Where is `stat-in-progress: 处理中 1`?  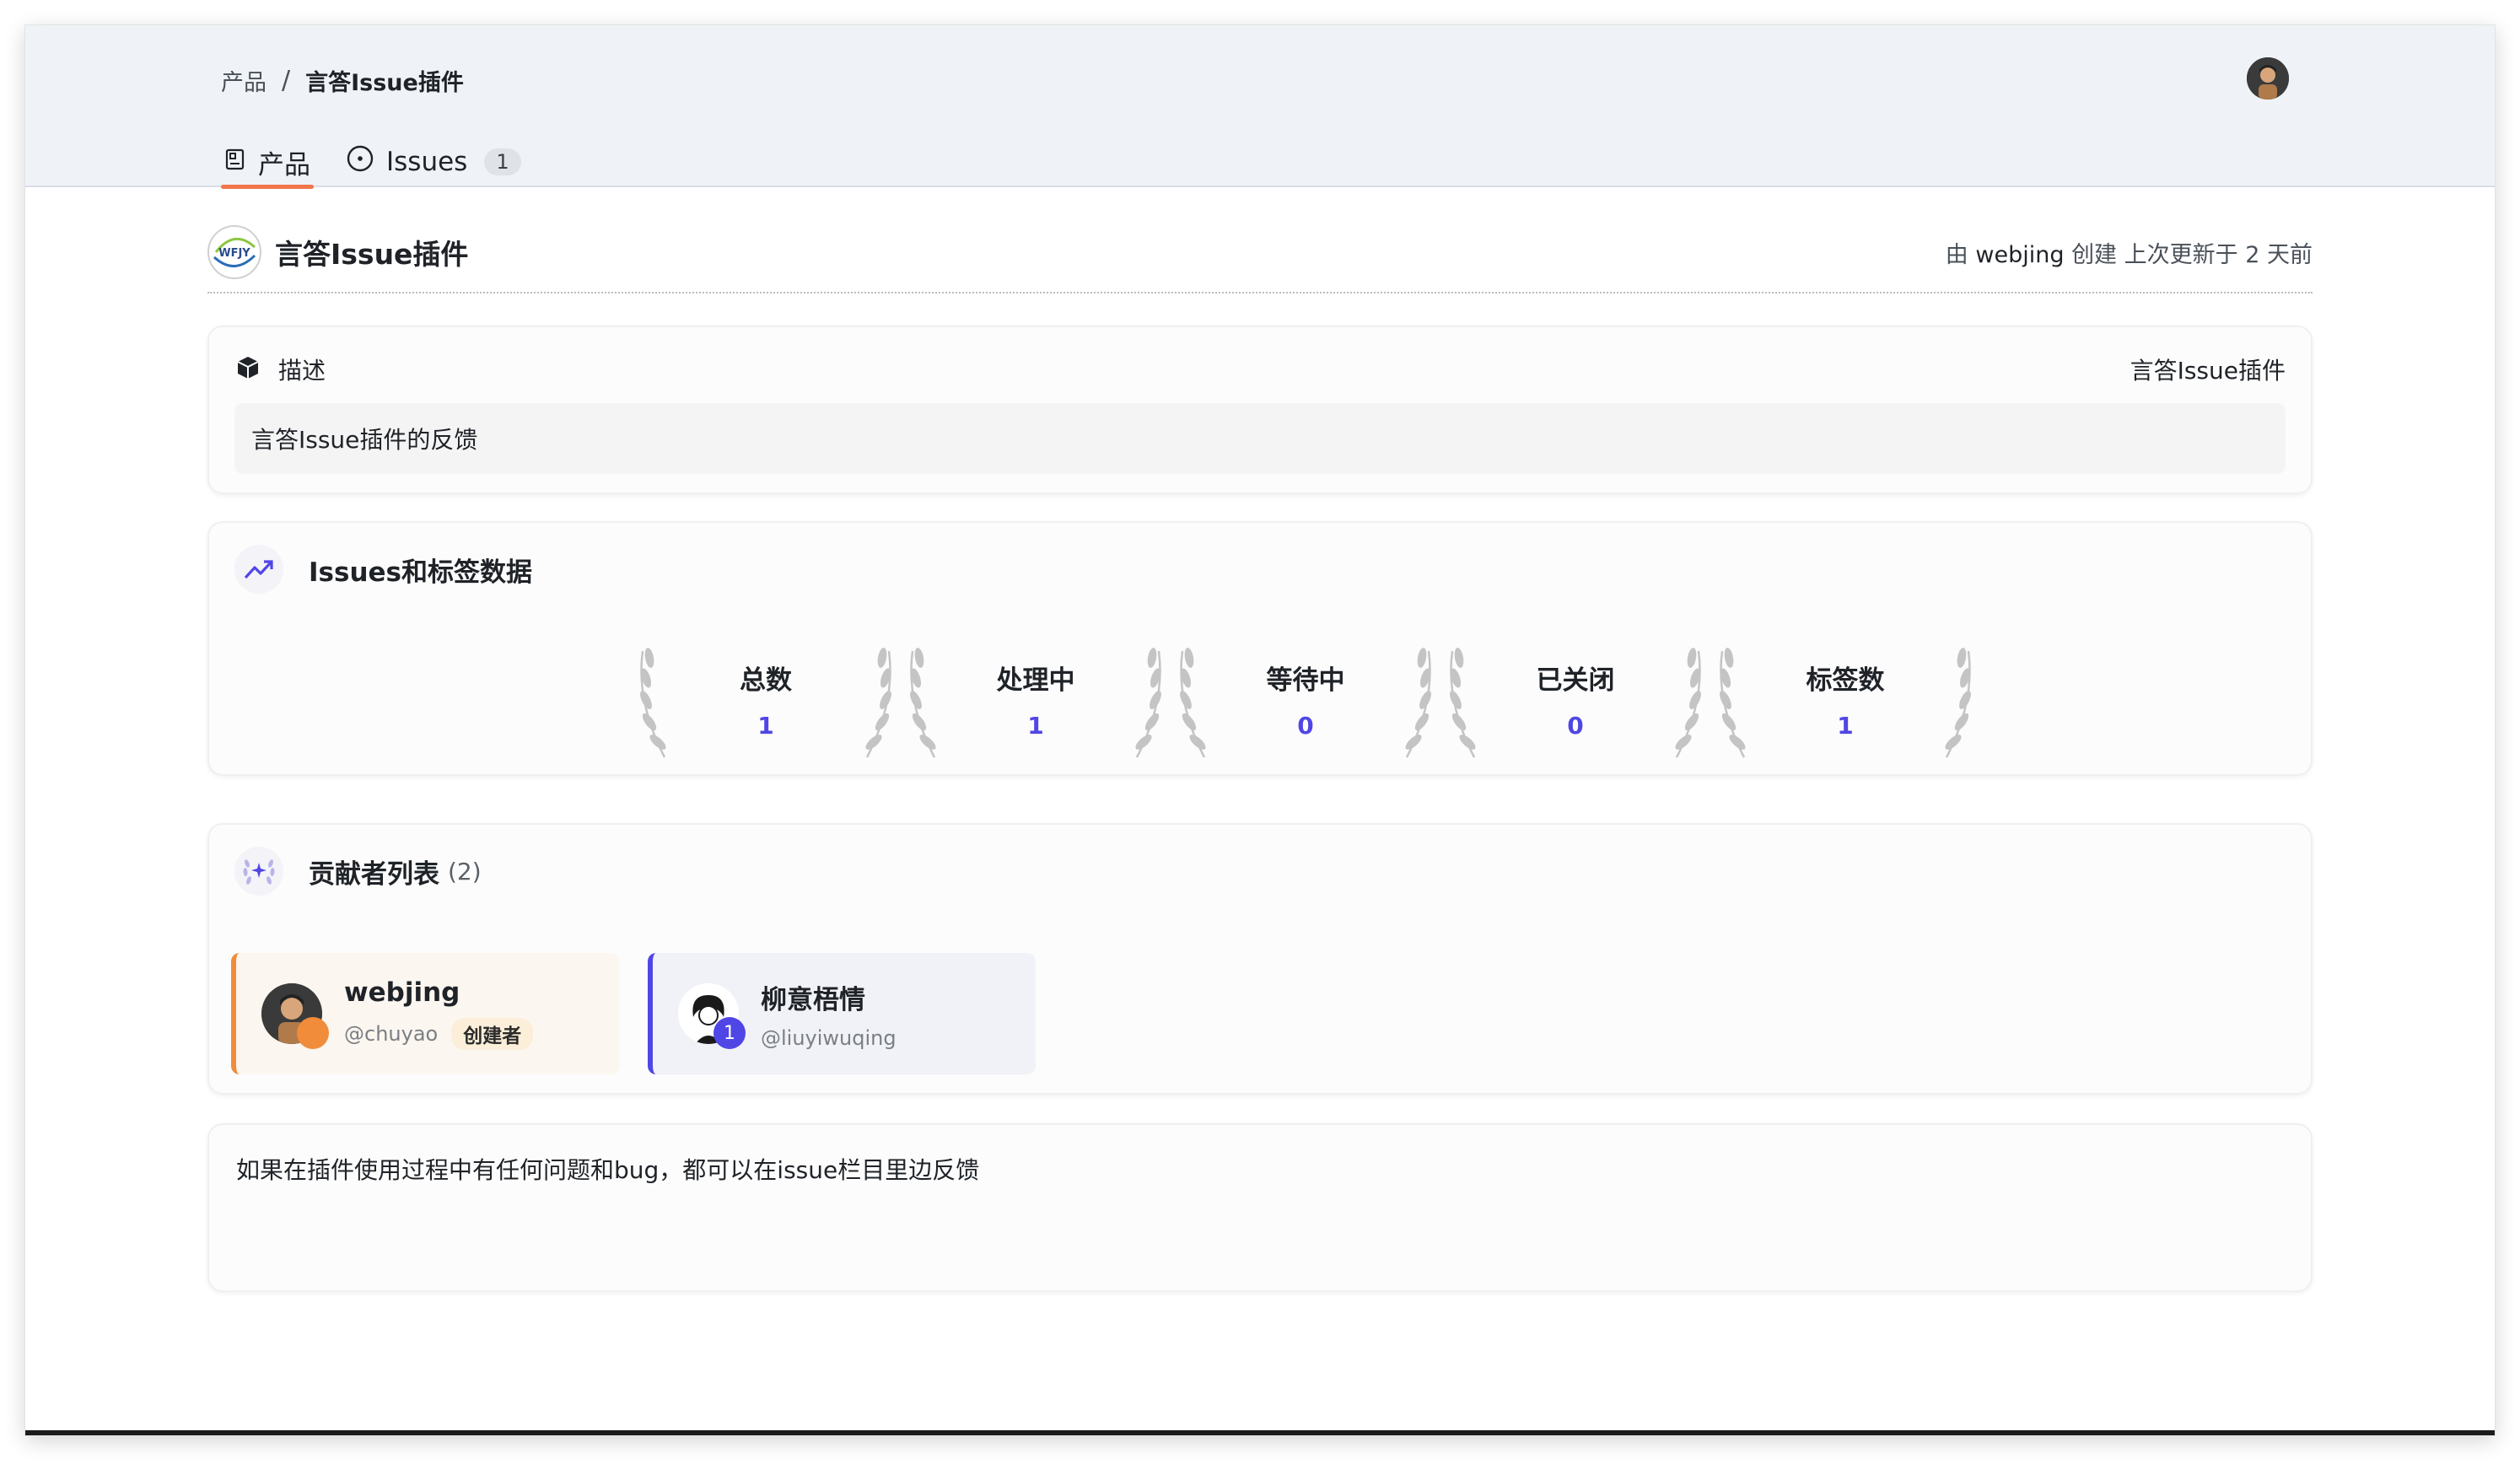 stat-in-progress: 处理中 1 is located at coordinates (1036, 702).